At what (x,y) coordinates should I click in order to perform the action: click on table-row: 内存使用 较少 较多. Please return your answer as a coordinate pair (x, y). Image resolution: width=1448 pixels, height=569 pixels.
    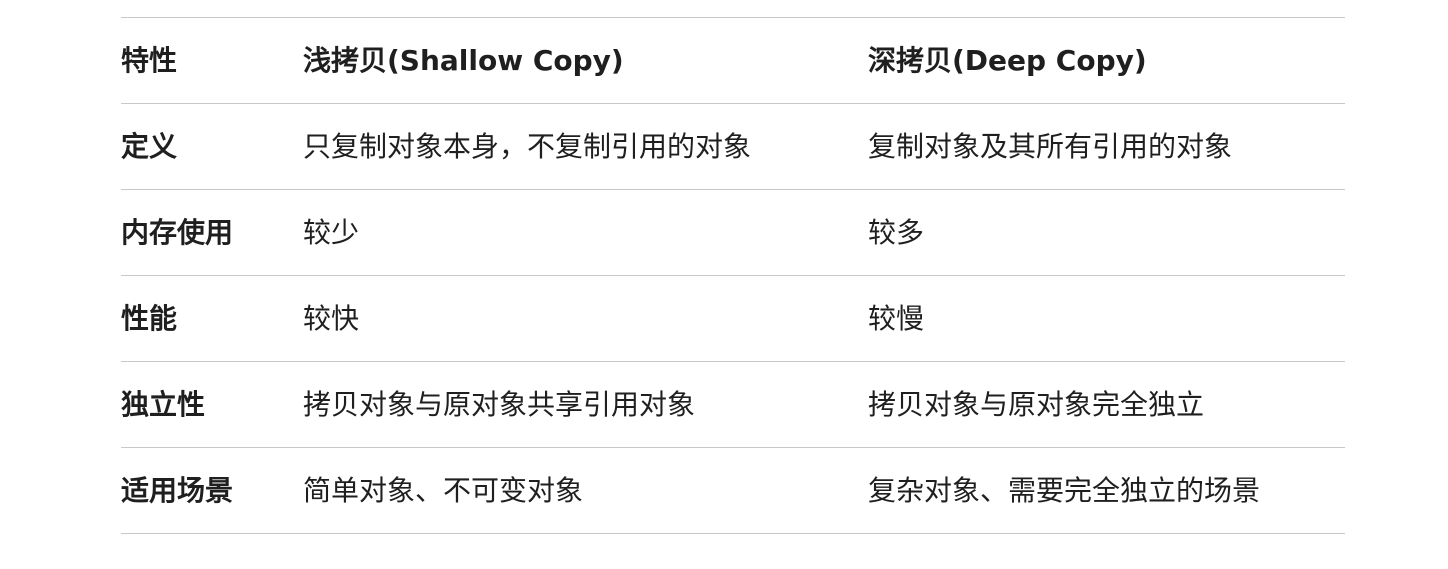
    Looking at the image, I should click on (733, 233).